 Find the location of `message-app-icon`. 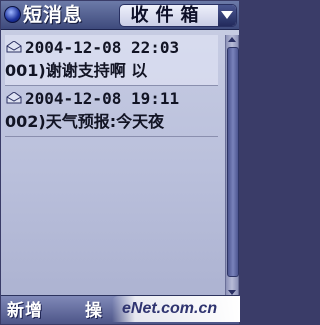

message-app-icon is located at coordinates (12, 14).